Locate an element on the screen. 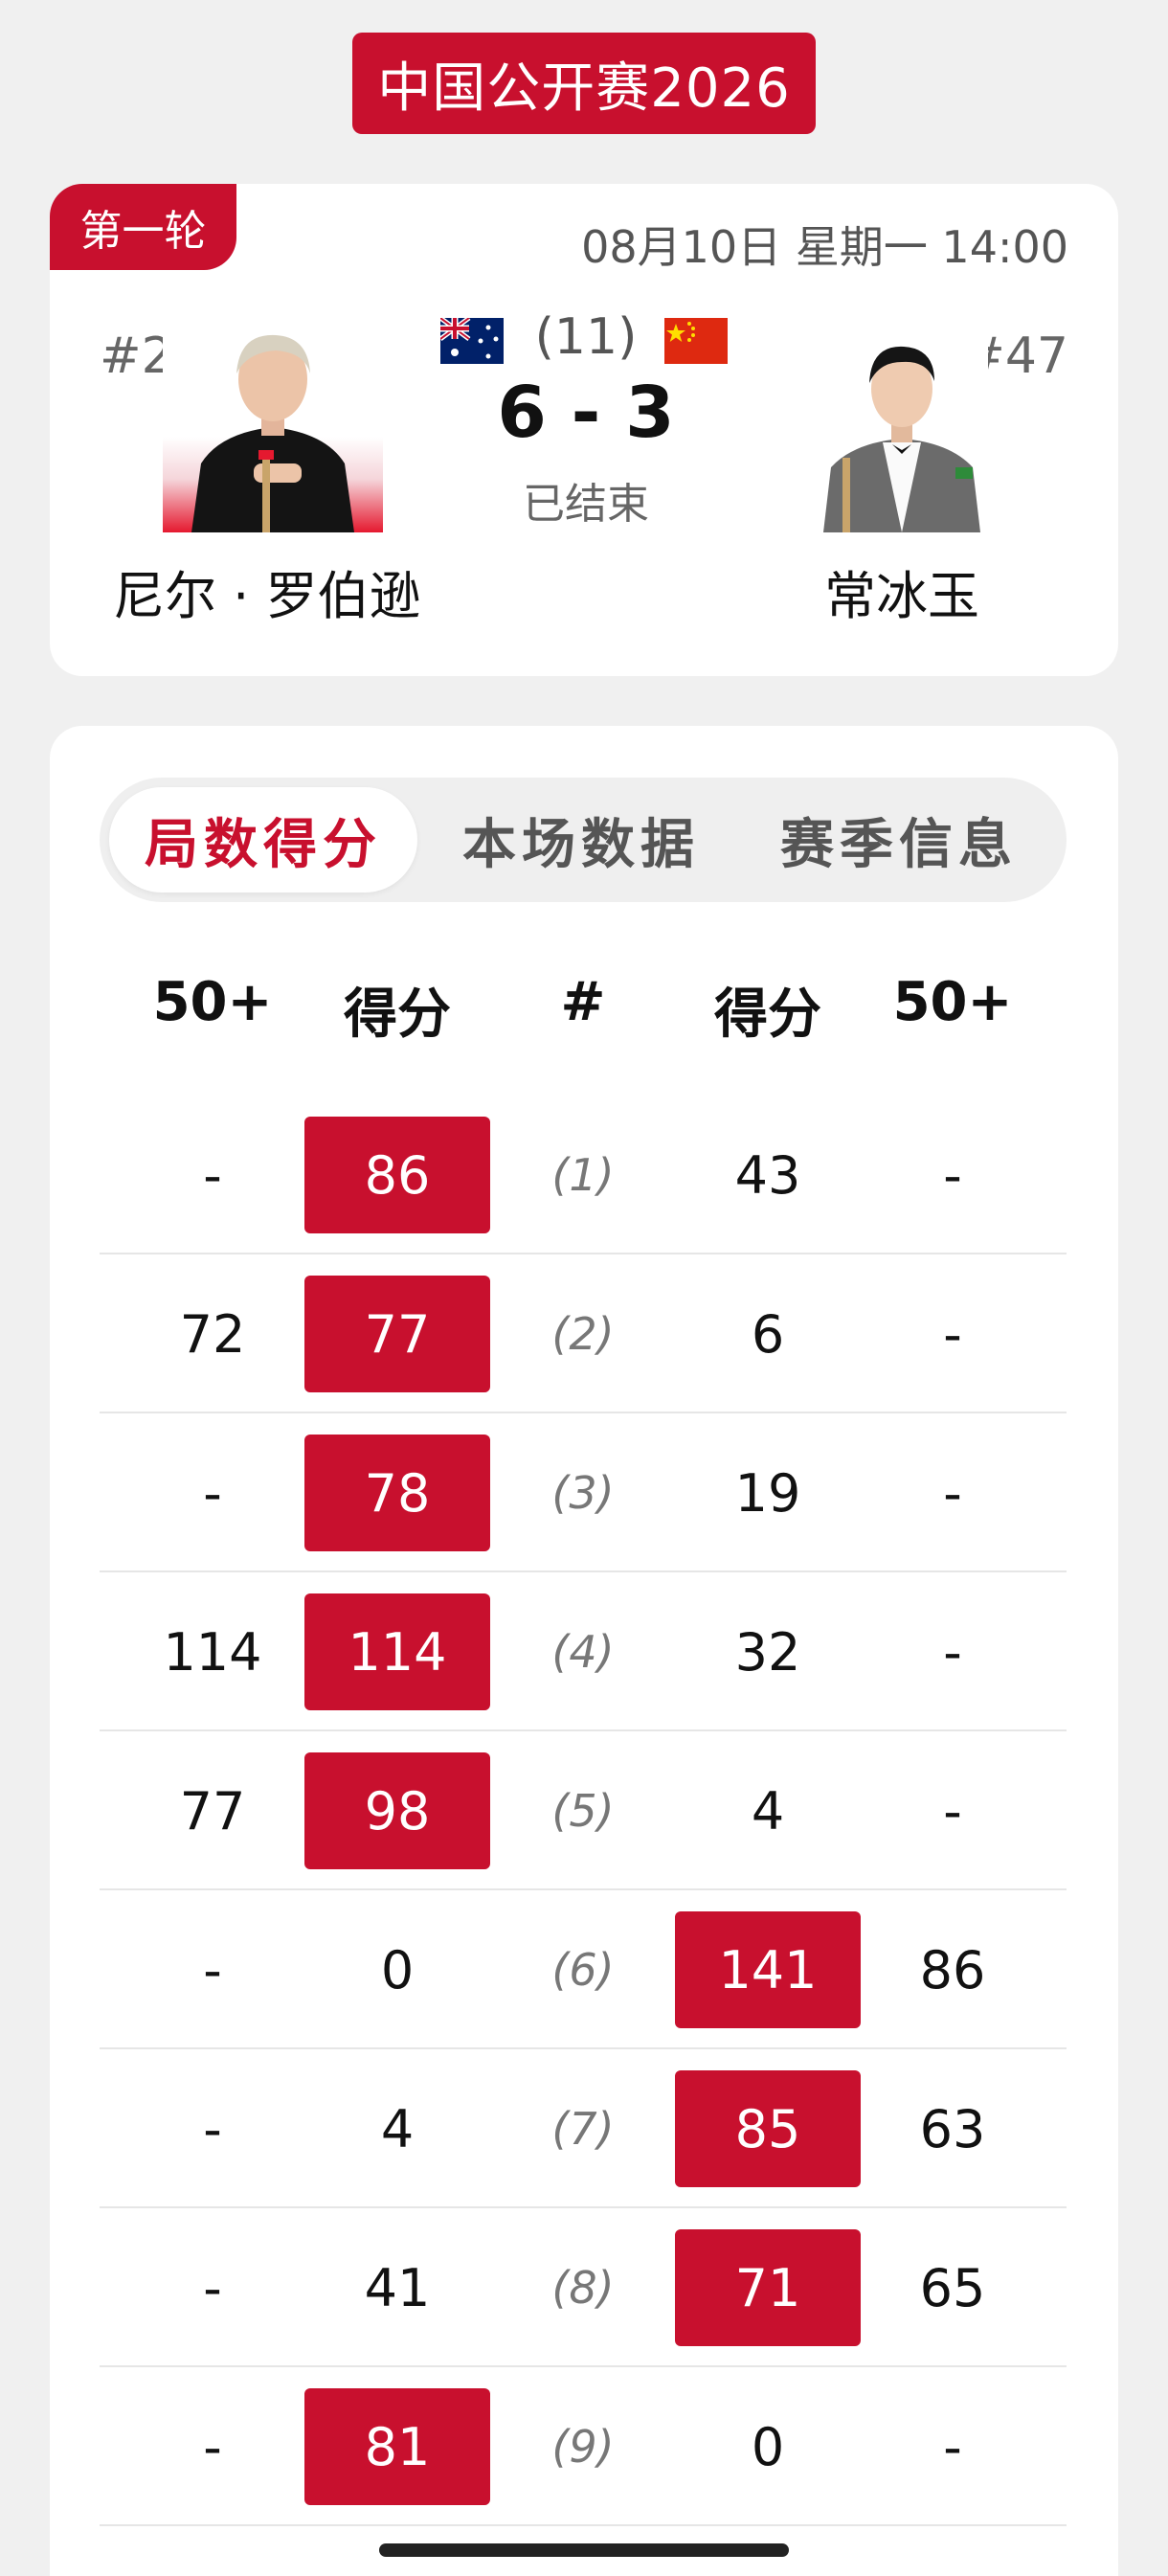 This screenshot has height=2576, width=1168. frame-winner-score: 141 is located at coordinates (768, 1970).